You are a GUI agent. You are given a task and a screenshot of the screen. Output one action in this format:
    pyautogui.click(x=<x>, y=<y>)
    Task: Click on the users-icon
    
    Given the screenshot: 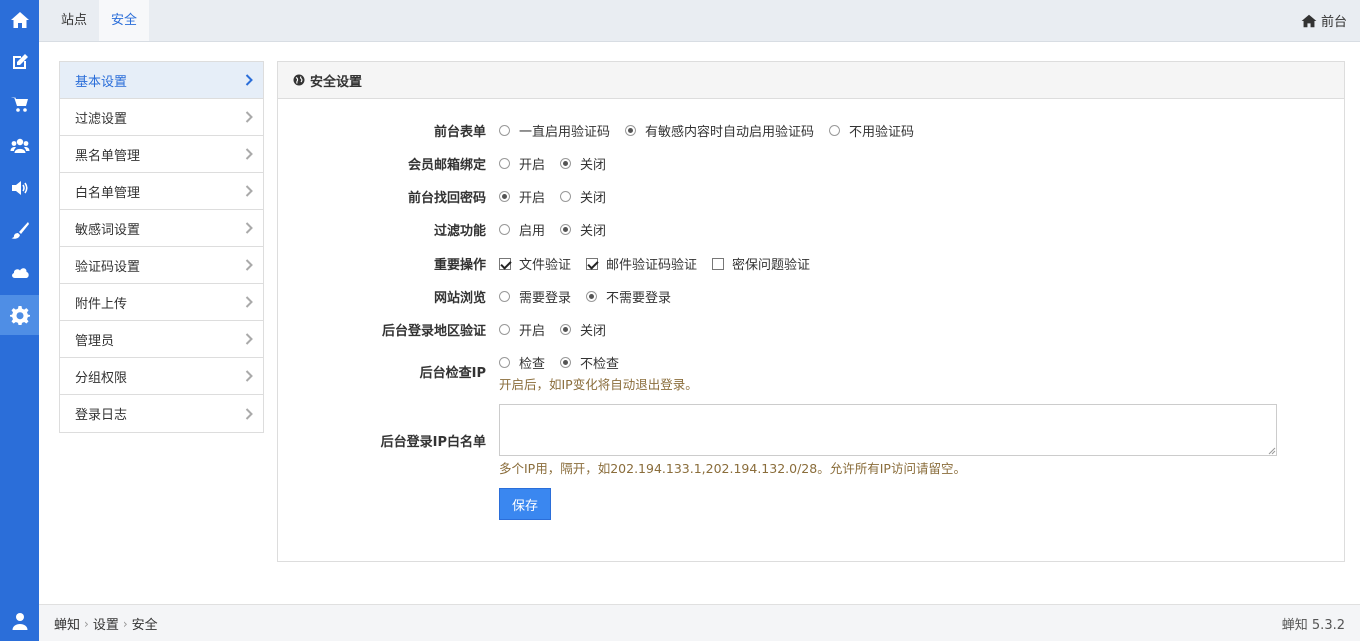 What is the action you would take?
    pyautogui.click(x=19, y=145)
    